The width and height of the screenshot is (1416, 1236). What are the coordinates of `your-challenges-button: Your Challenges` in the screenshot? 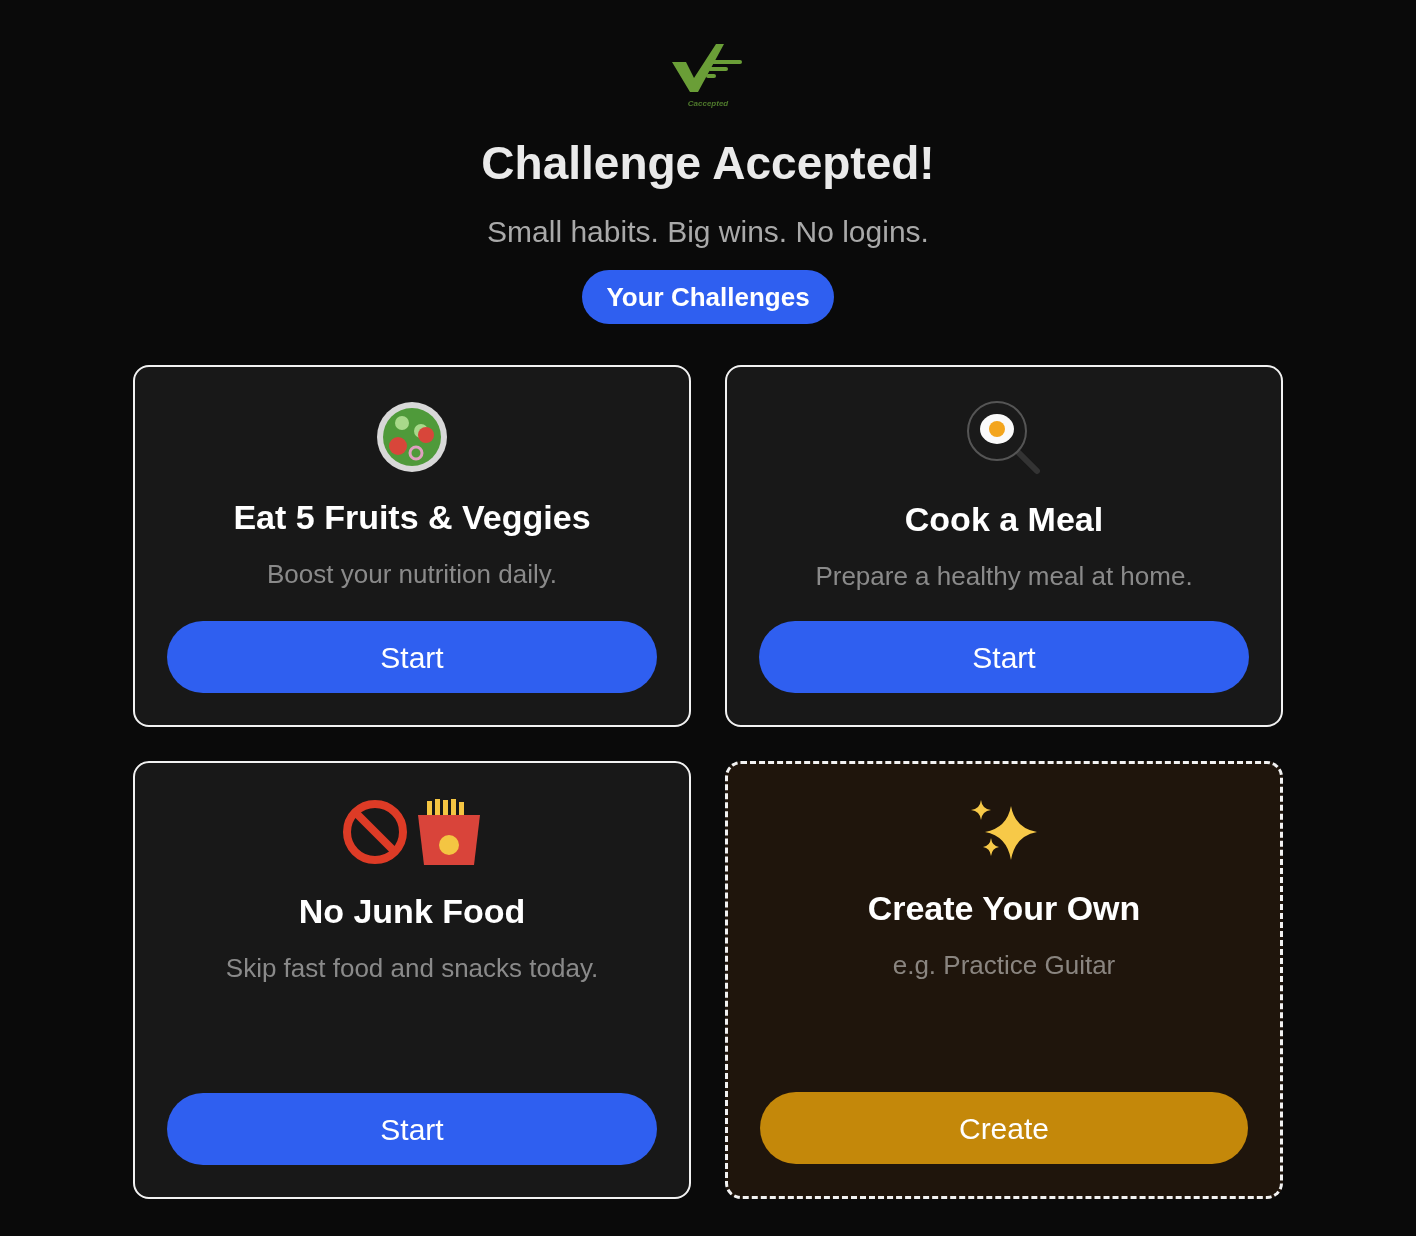 It's located at (708, 297).